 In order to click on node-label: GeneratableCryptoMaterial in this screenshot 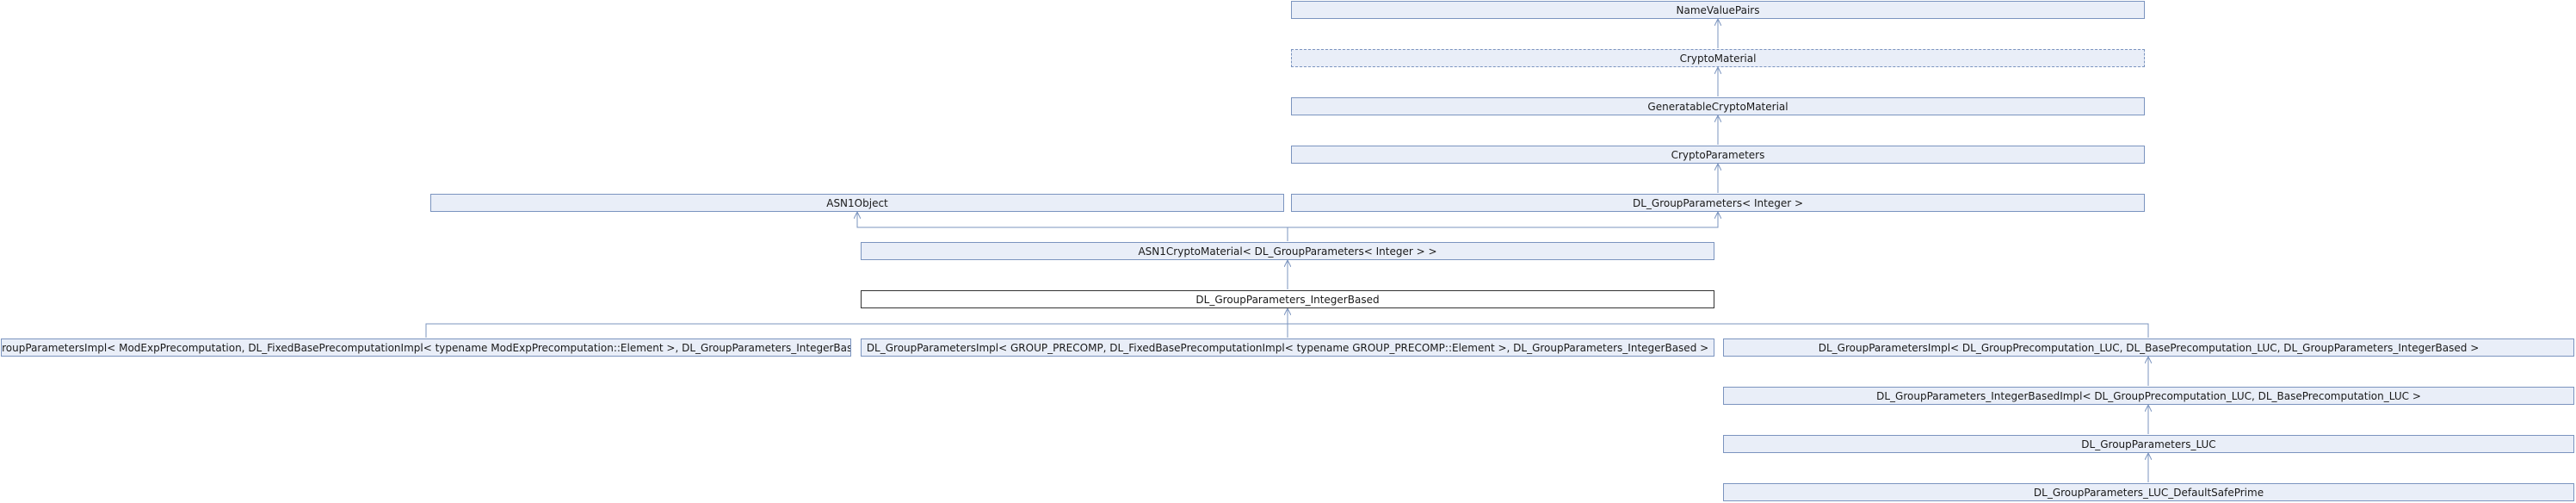, I will do `click(1717, 106)`.